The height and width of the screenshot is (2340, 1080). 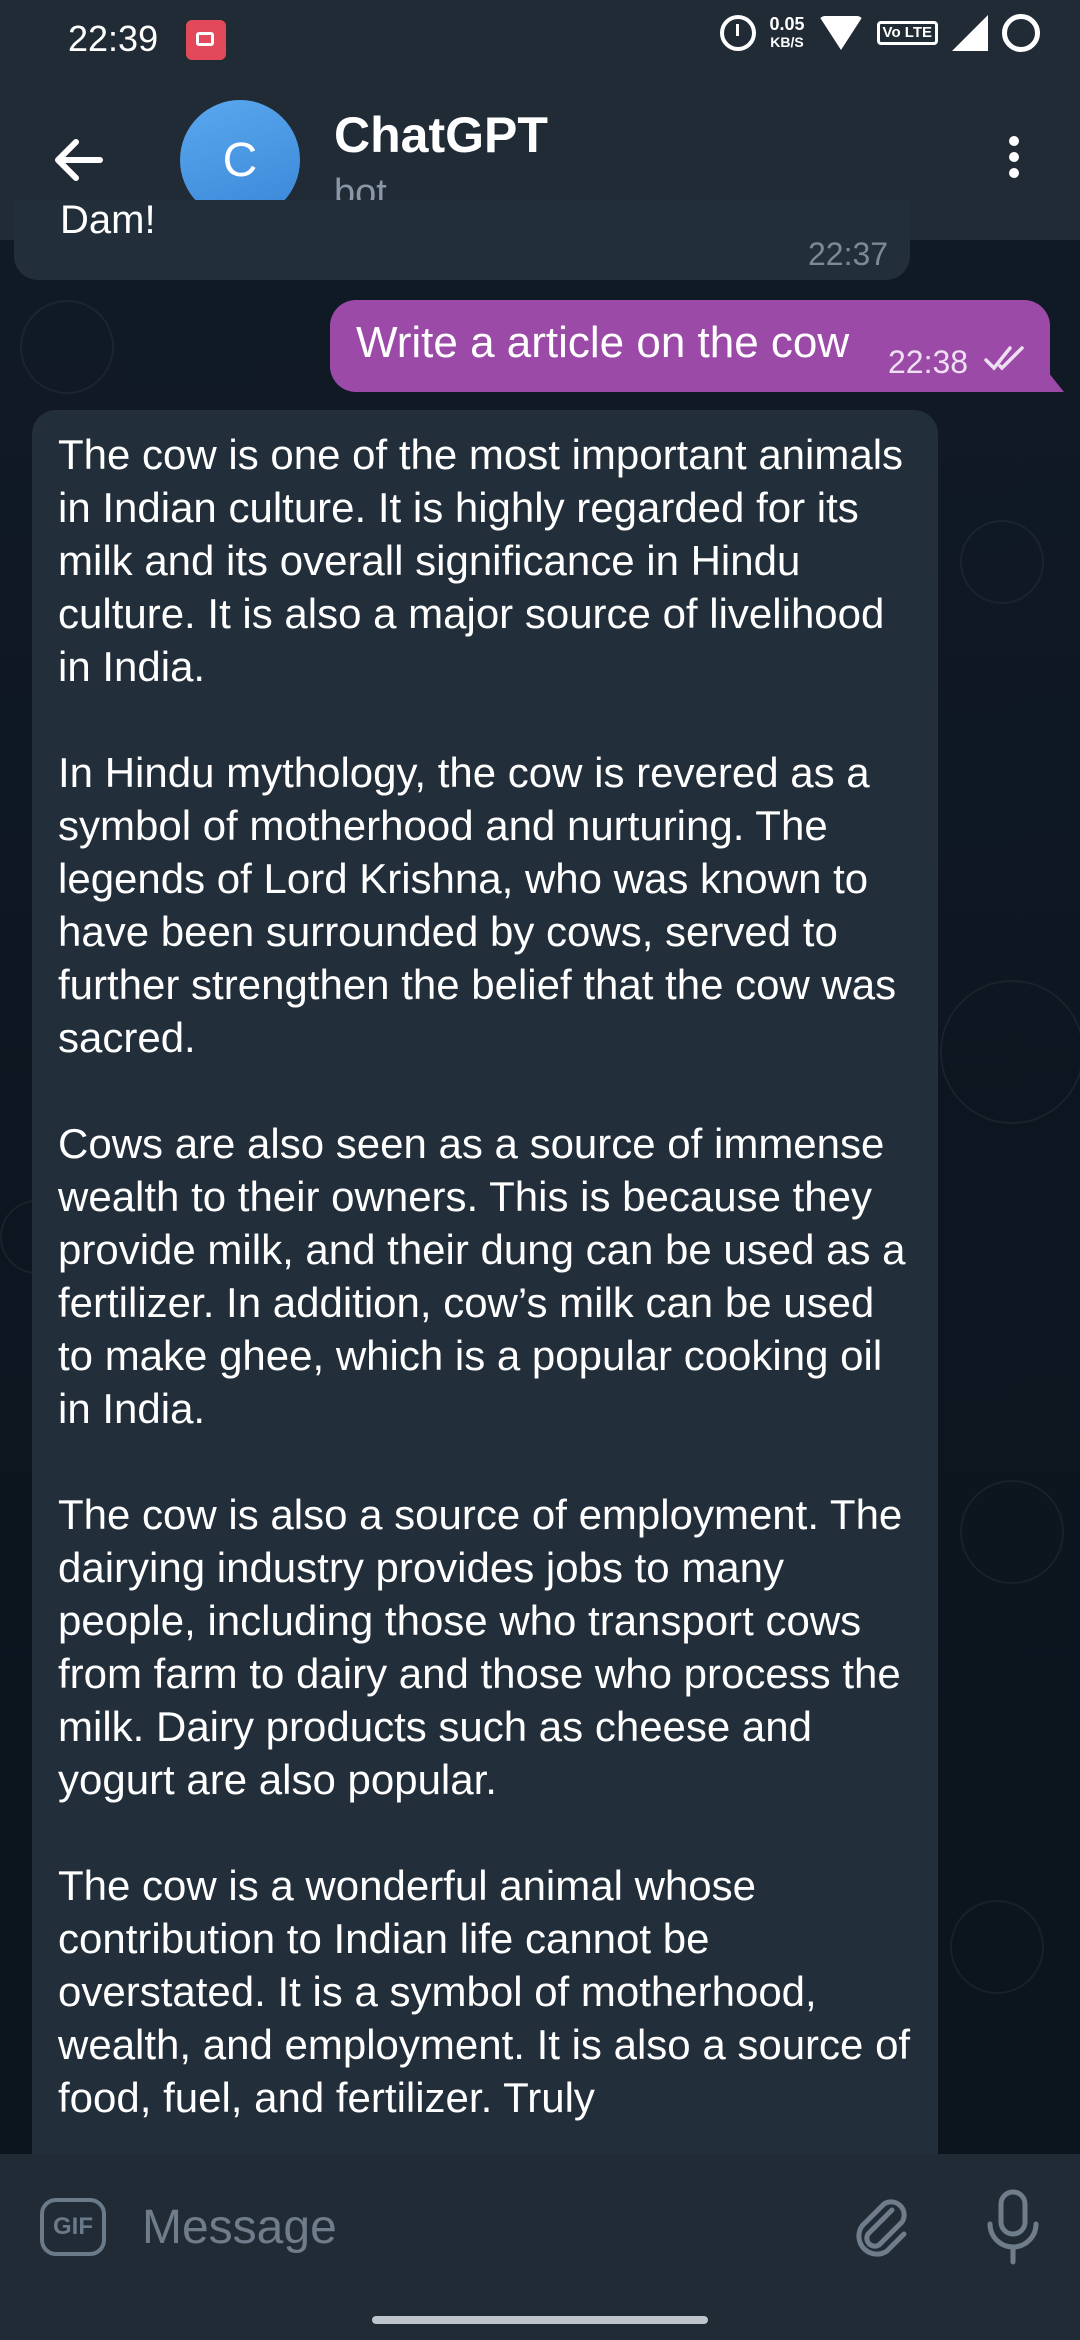 I want to click on status-icons: 0.05 KB/S Vo LTE, so click(x=879, y=33).